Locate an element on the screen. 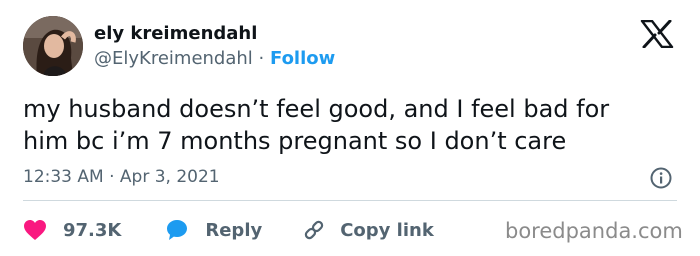  avatar is located at coordinates (53, 46).